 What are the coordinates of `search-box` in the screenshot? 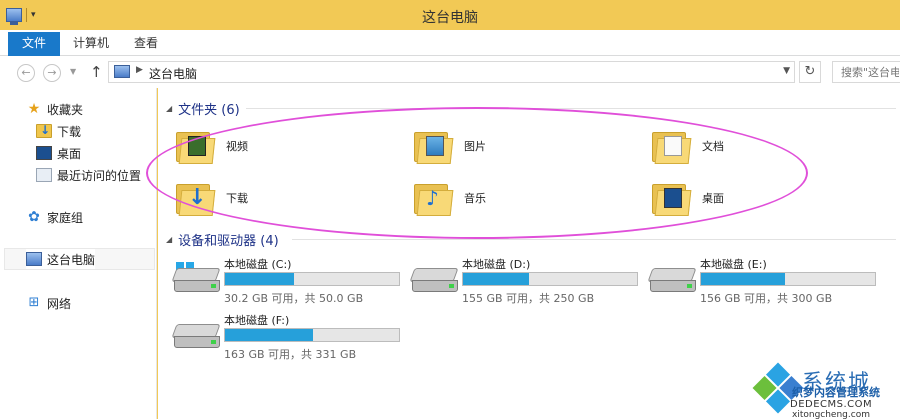 It's located at (866, 72).